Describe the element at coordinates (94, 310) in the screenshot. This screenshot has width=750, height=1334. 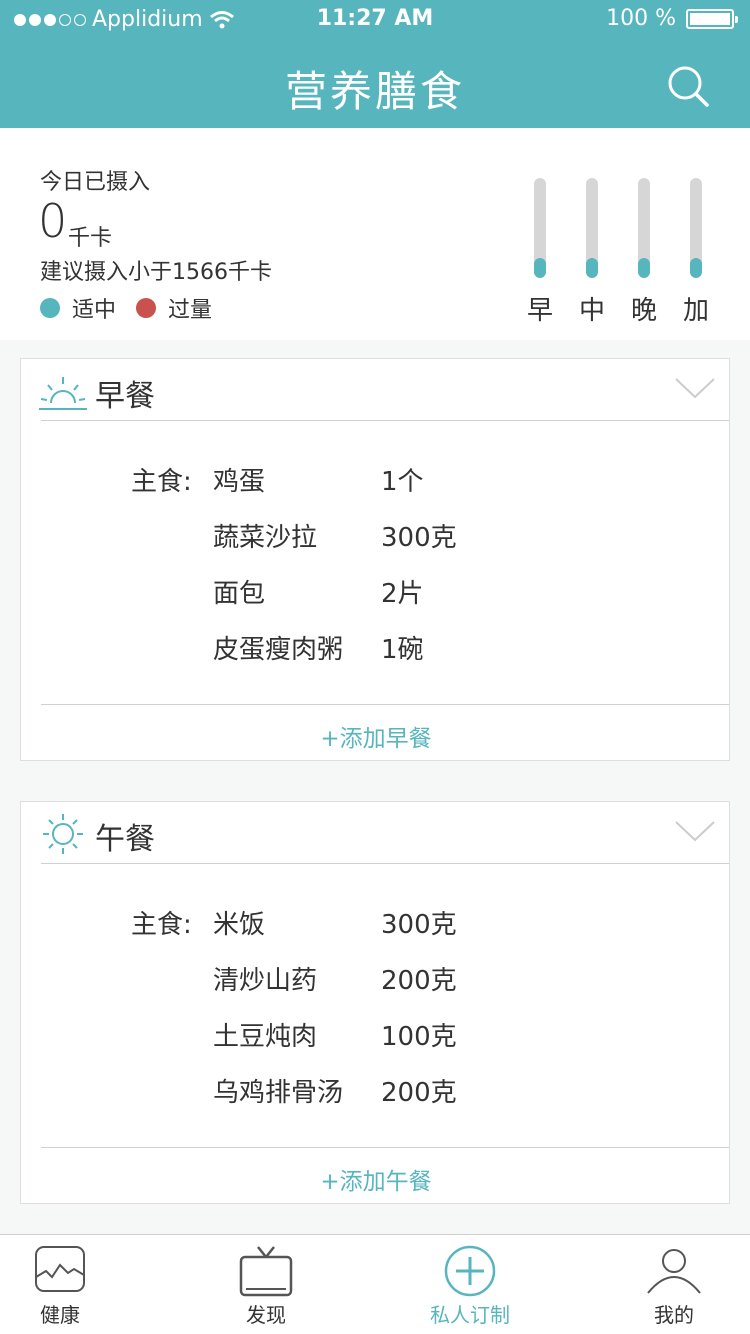
I see `legend-label: 适中` at that location.